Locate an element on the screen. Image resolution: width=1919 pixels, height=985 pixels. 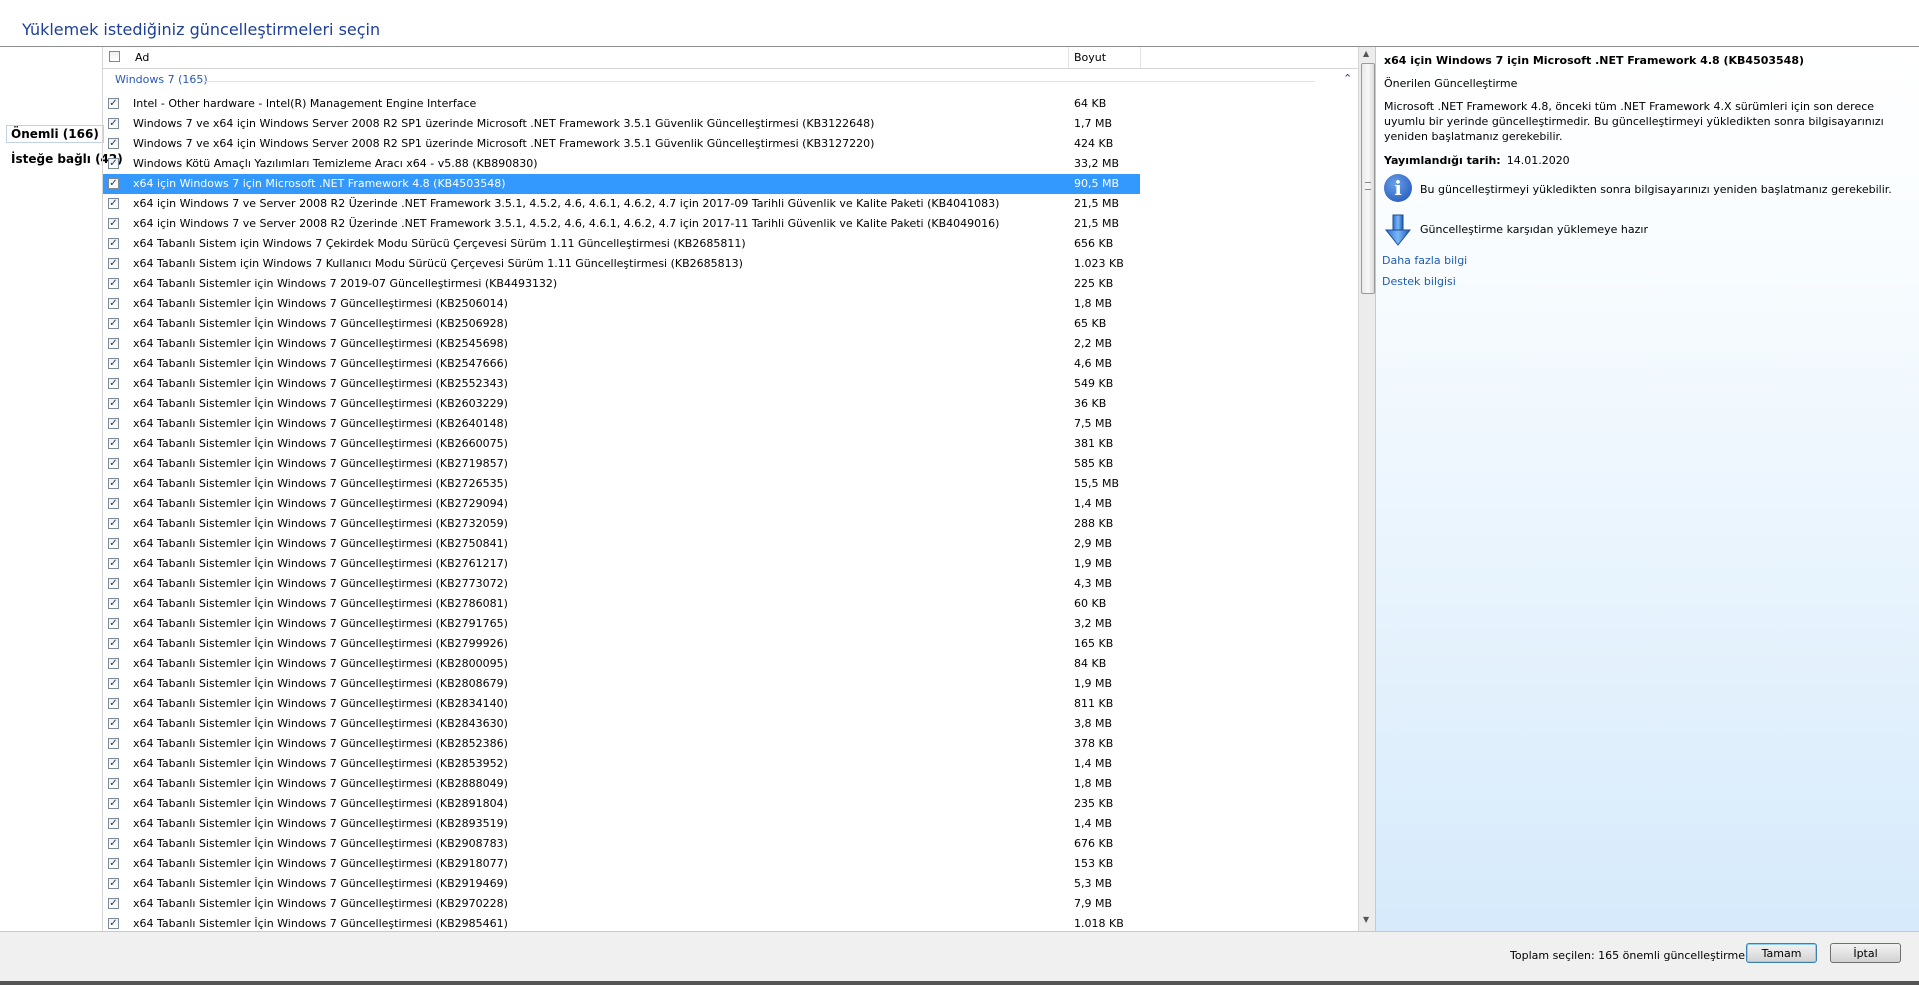
group-header: Windows 7 (165) is located at coordinates (161, 79).